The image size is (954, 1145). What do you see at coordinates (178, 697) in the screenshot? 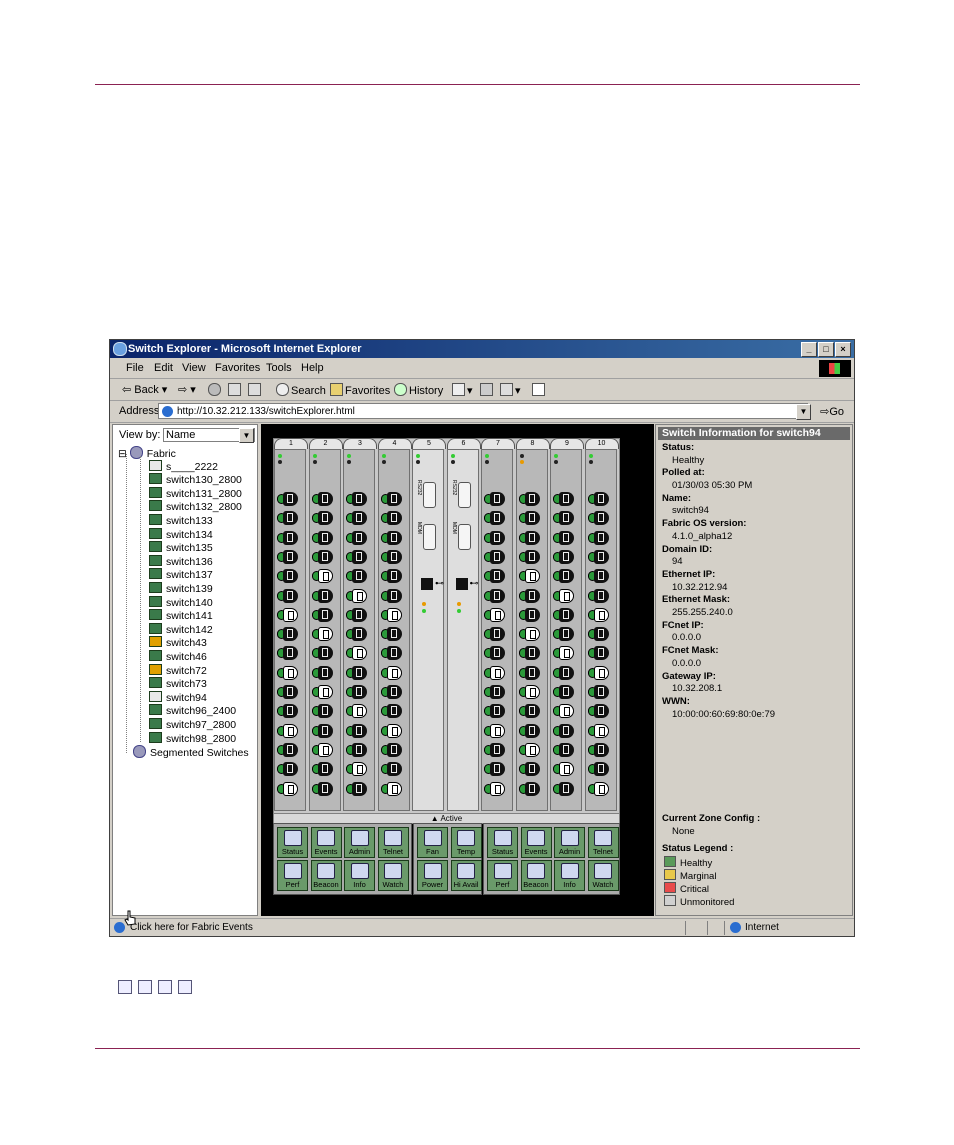
I see `tree-item-switch: switch94` at bounding box center [178, 697].